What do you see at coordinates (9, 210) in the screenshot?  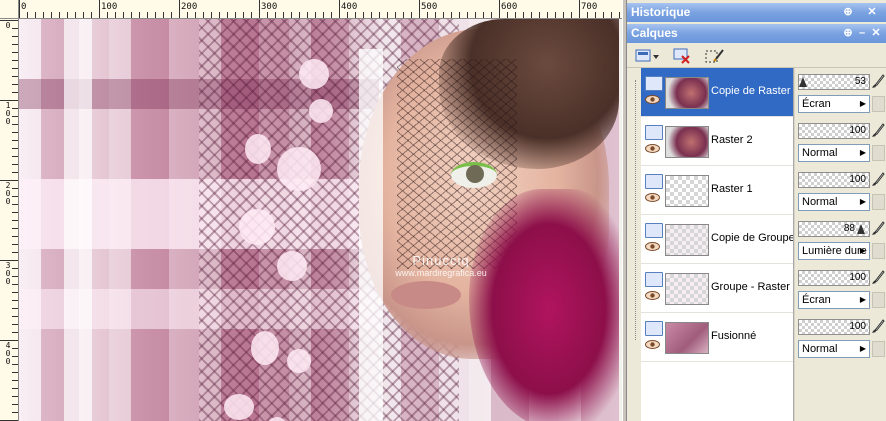 I see `vertical-ruler: 0 100 200 300 400` at bounding box center [9, 210].